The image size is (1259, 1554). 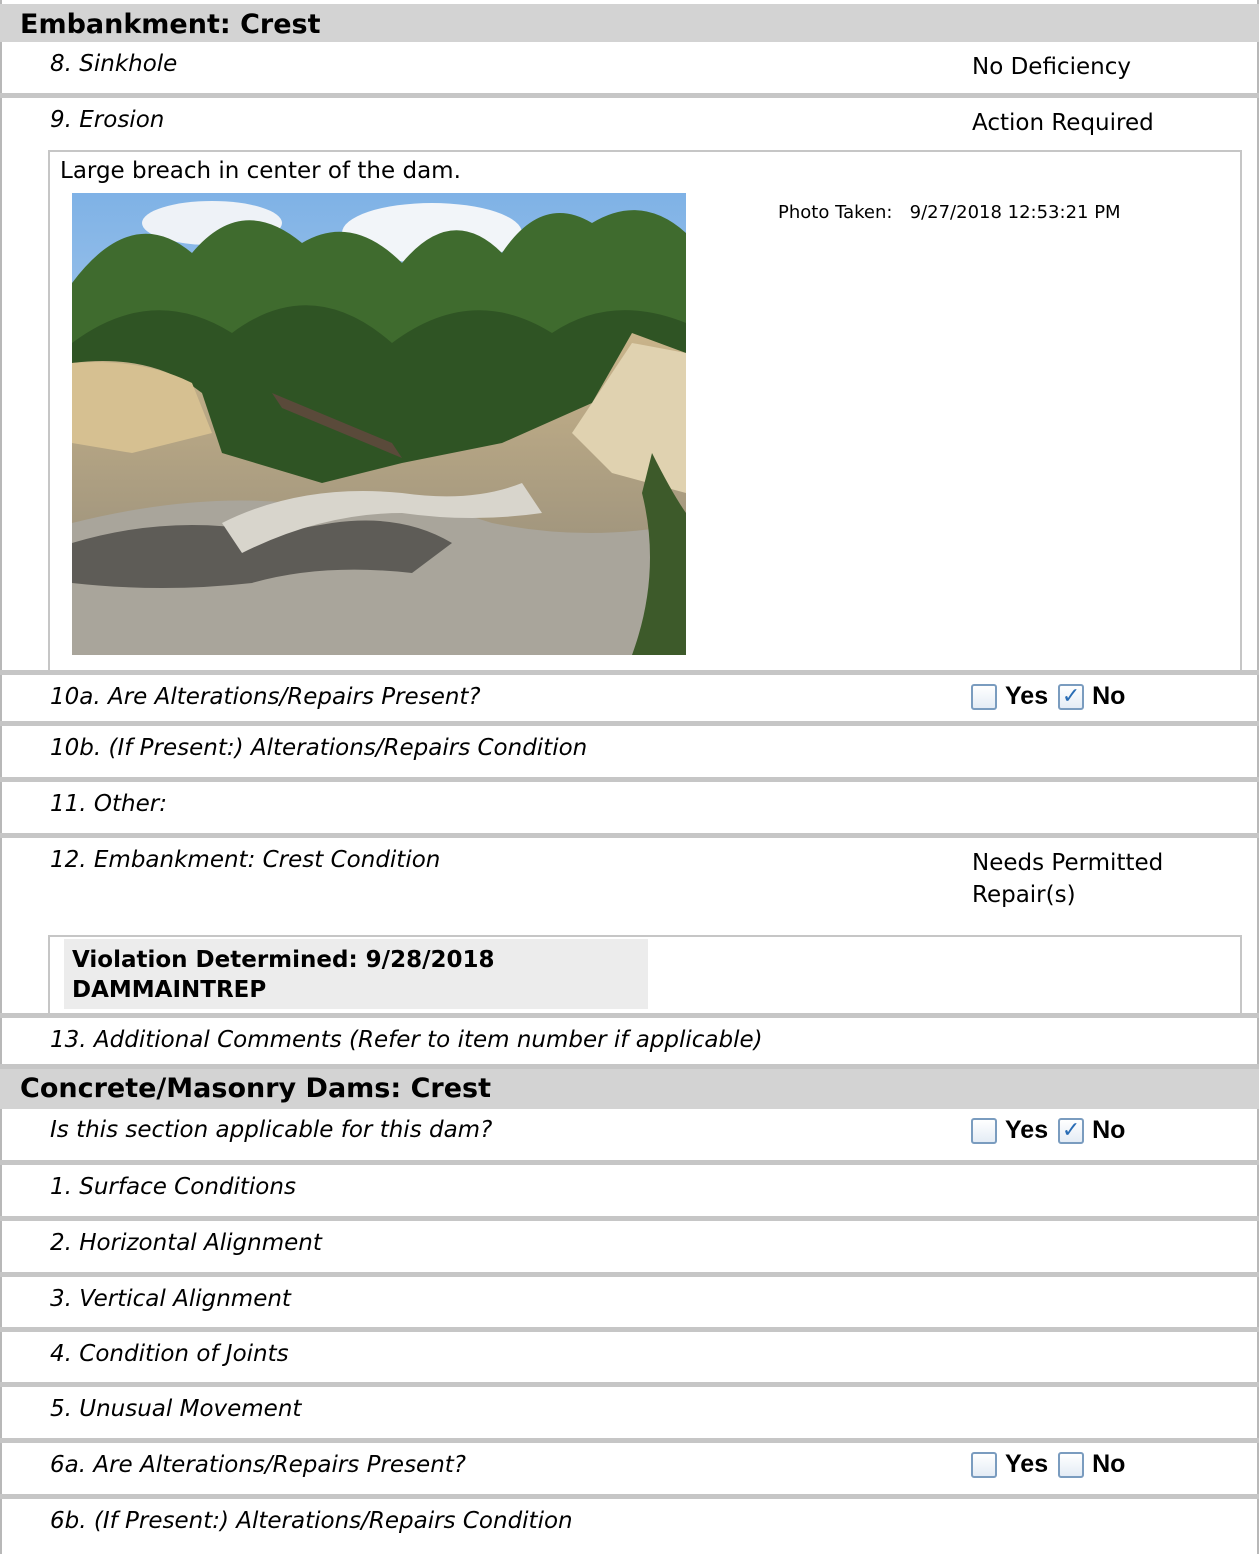 What do you see at coordinates (1071, 1464) in the screenshot?
I see `no-checkbox` at bounding box center [1071, 1464].